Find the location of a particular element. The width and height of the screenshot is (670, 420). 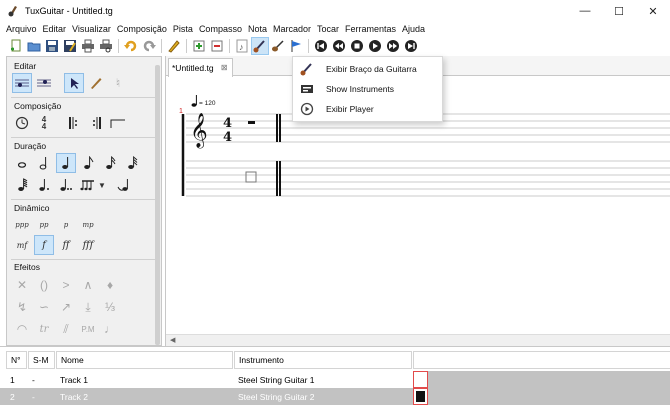

menu-arquivo: Arquivo is located at coordinates (22, 29).